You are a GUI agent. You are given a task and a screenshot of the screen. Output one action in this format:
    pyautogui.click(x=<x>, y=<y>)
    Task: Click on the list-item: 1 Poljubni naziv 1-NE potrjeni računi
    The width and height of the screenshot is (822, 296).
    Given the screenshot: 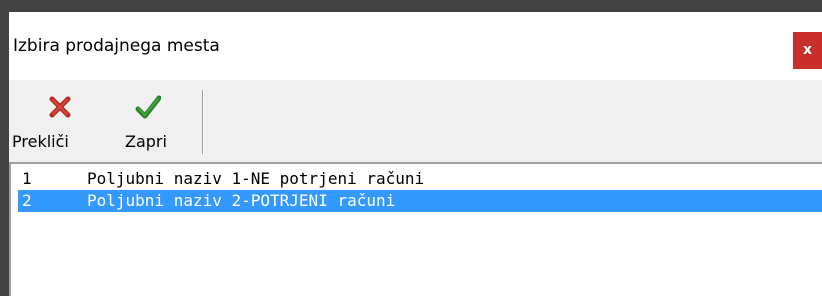 What is the action you would take?
    pyautogui.click(x=420, y=179)
    